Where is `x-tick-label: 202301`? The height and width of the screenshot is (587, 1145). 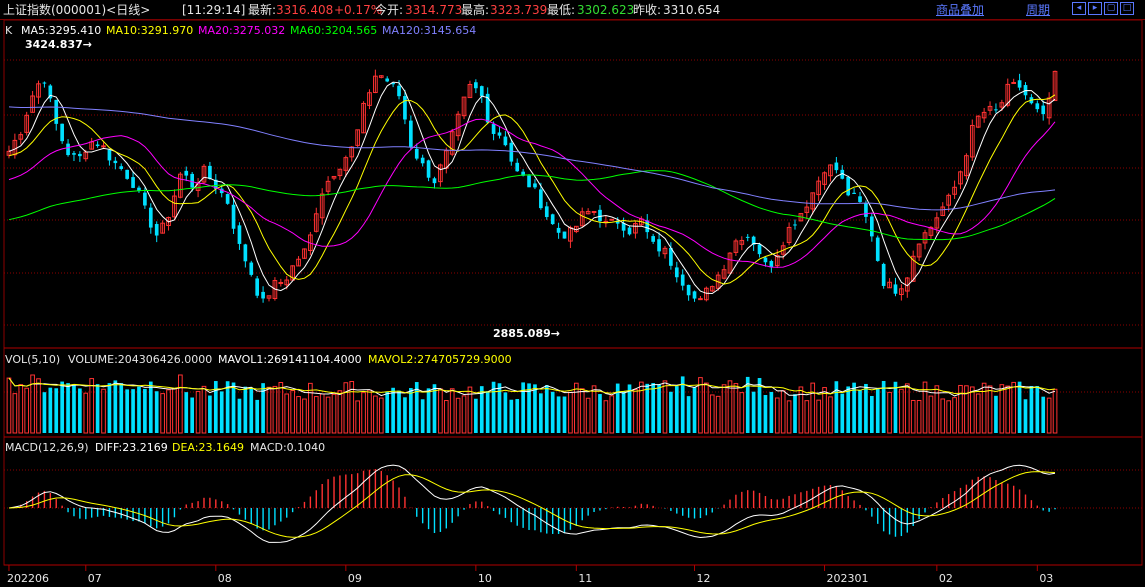
x-tick-label: 202301 is located at coordinates (848, 578).